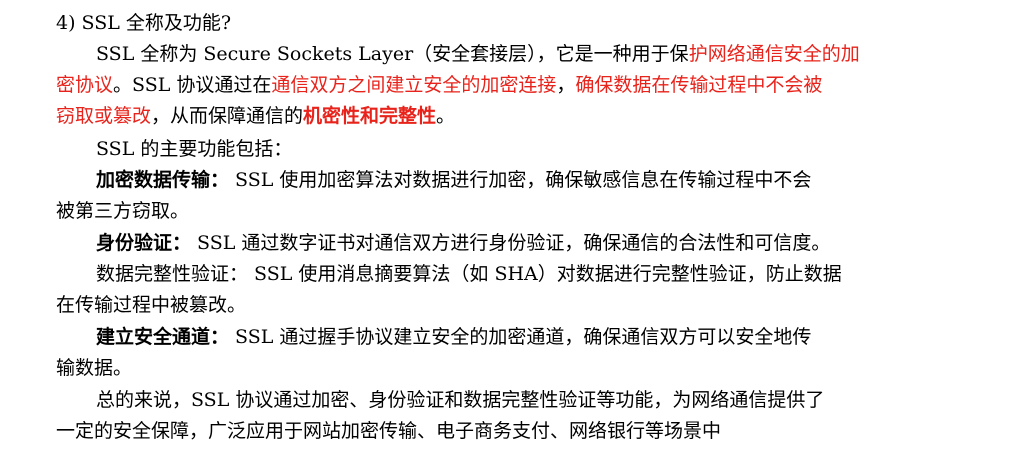 The height and width of the screenshot is (456, 1015). What do you see at coordinates (389, 431) in the screenshot?
I see `summary-line-2: 一定的安全保障，广泛应用于网站加密传输、电子商务支付、网络银行等场景中` at bounding box center [389, 431].